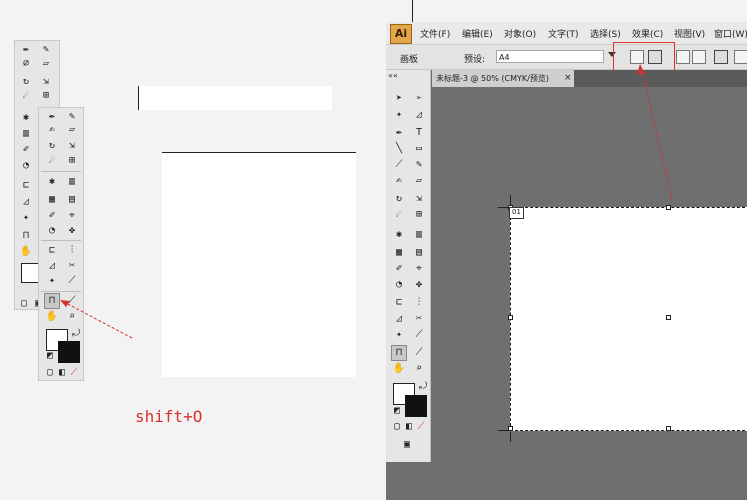  What do you see at coordinates (740, 57) in the screenshot?
I see `show-crosshairs-icon` at bounding box center [740, 57].